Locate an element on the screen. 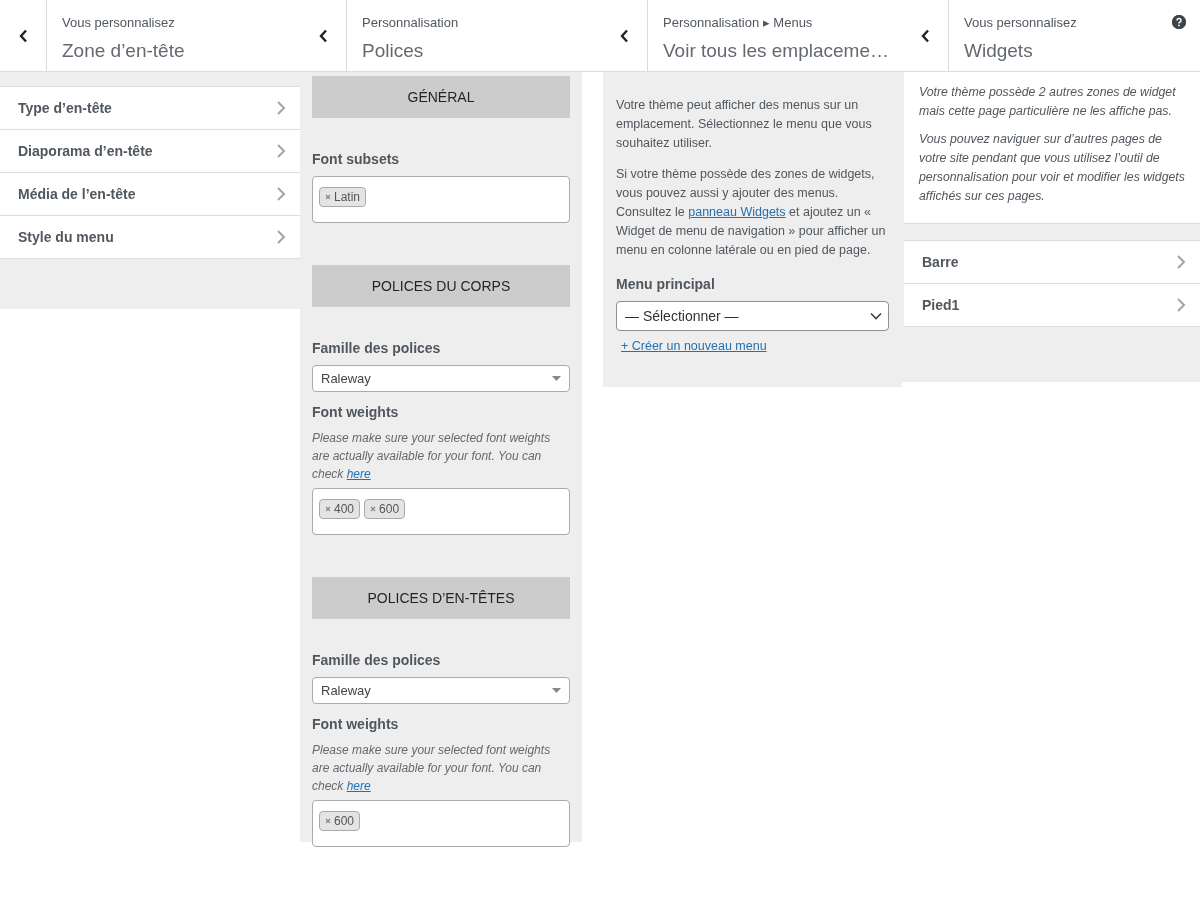 Image resolution: width=1200 pixels, height=900 pixels. tag-input-field: 600 is located at coordinates (441, 823).